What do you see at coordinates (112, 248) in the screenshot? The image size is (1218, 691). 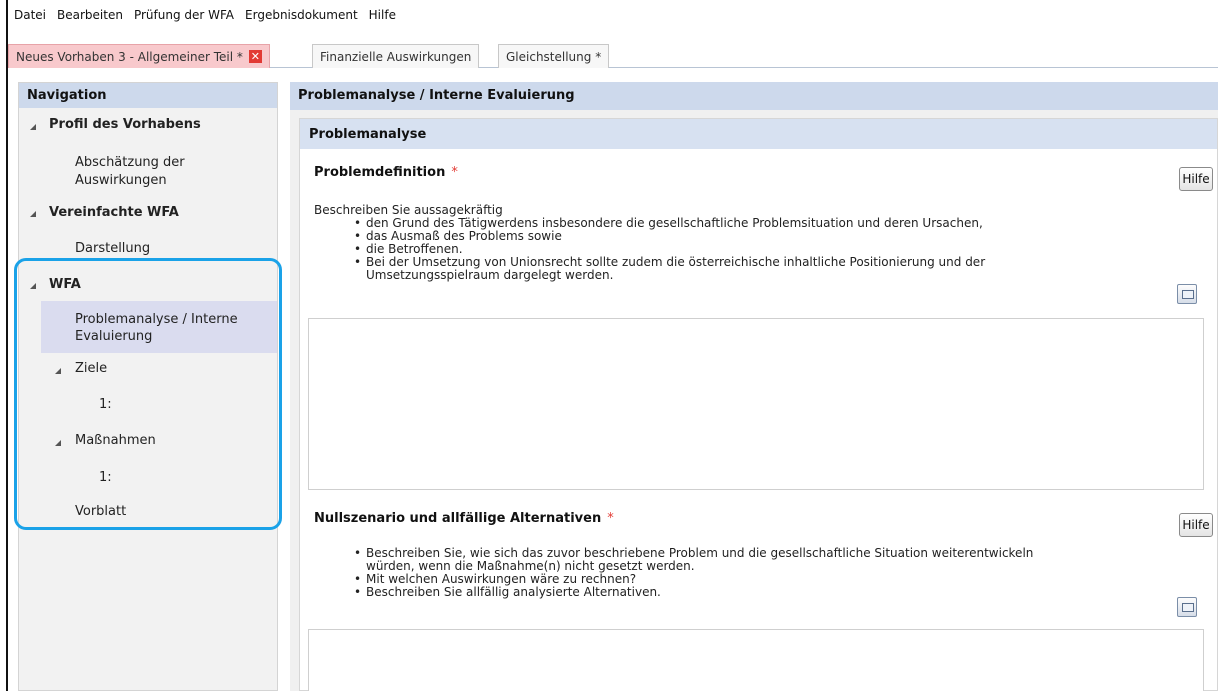 I see `nav-item-darstellung: Darstellung` at bounding box center [112, 248].